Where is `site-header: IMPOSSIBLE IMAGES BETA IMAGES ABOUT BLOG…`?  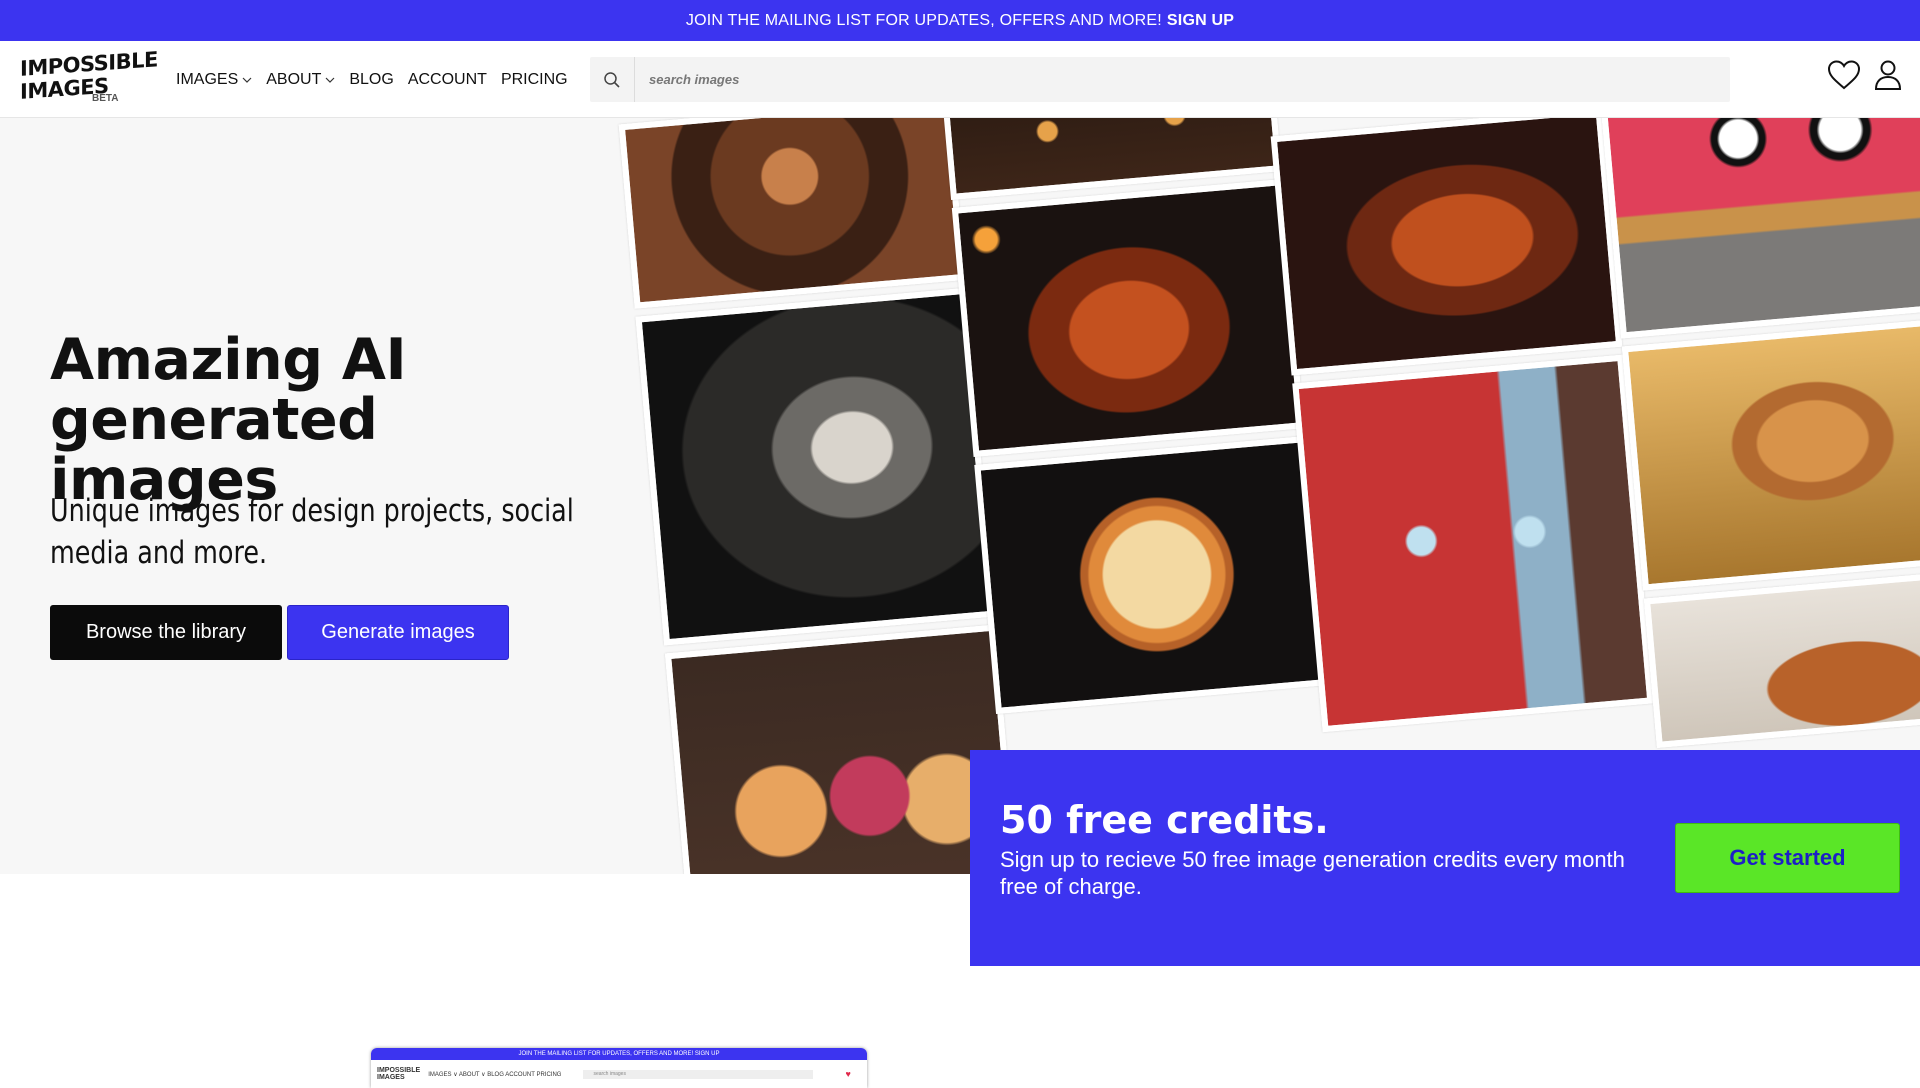 site-header: IMPOSSIBLE IMAGES BETA IMAGES ABOUT BLOG… is located at coordinates (960, 79).